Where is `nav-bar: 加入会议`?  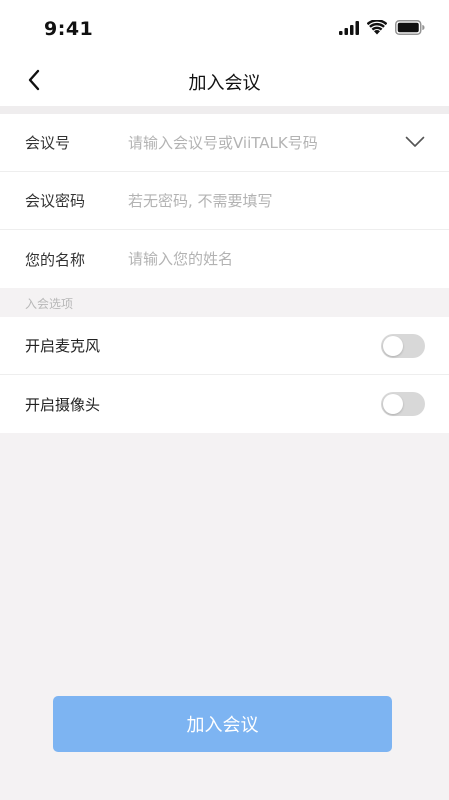 nav-bar: 加入会议 is located at coordinates (224, 81).